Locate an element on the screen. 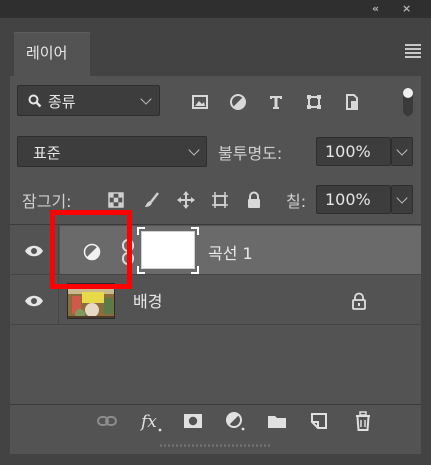 Image resolution: width=431 pixels, height=465 pixels. layer-mask-thumbnail is located at coordinates (168, 250).